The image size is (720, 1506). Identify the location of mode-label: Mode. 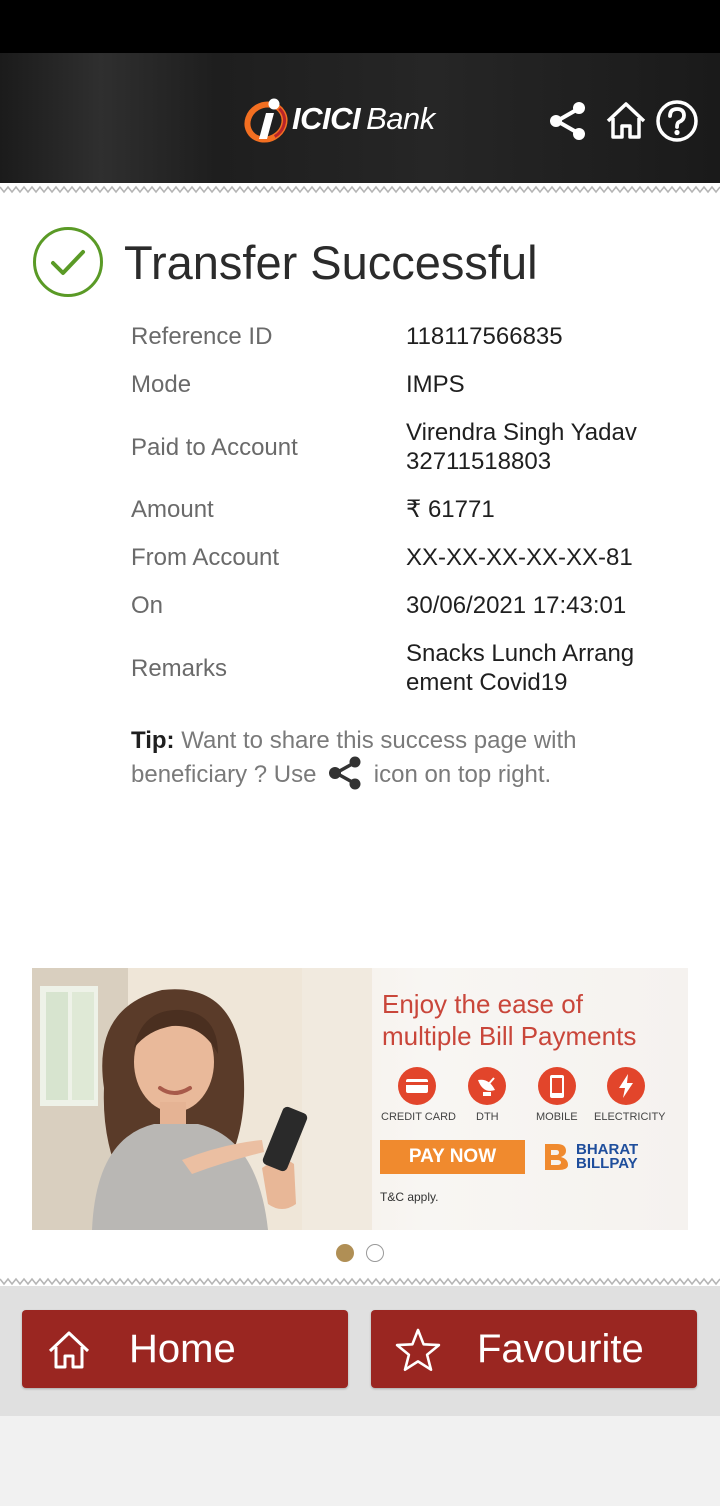
(161, 384).